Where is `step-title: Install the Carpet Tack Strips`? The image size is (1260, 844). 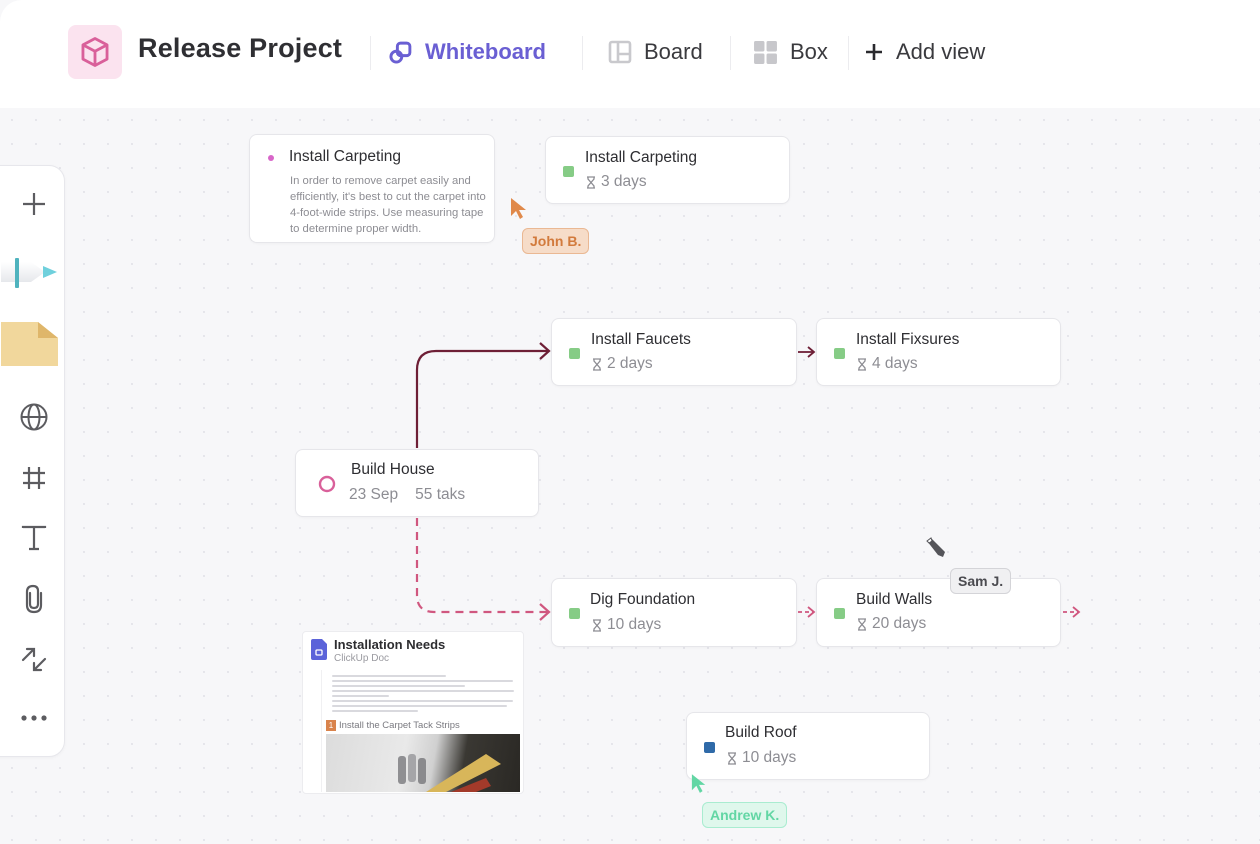
step-title: Install the Carpet Tack Strips is located at coordinates (399, 725).